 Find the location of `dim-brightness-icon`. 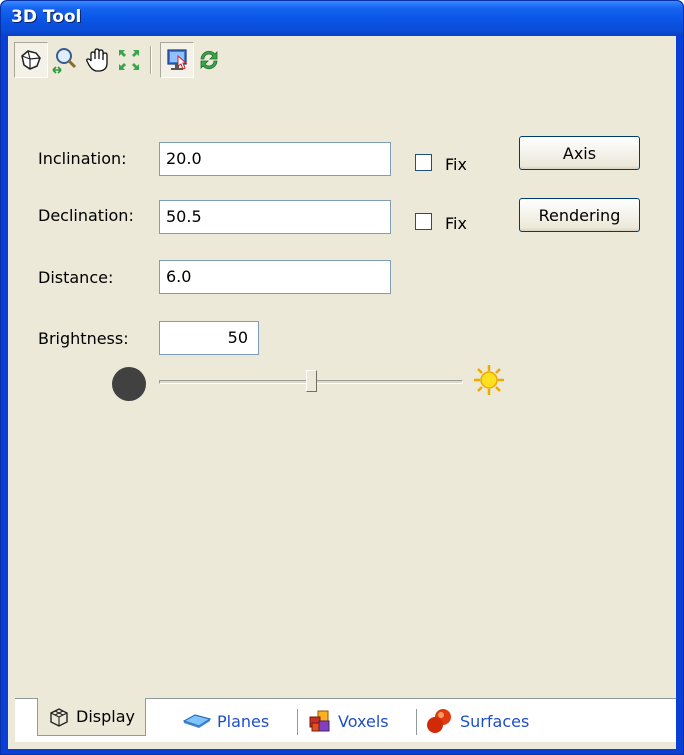

dim-brightness-icon is located at coordinates (129, 384).